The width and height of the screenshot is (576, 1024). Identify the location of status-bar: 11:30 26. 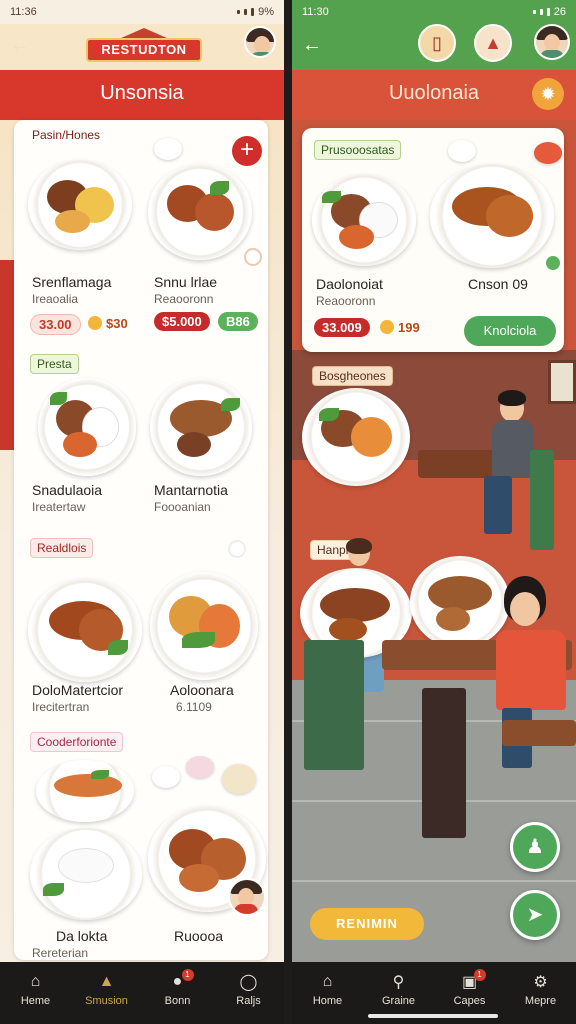
(434, 12).